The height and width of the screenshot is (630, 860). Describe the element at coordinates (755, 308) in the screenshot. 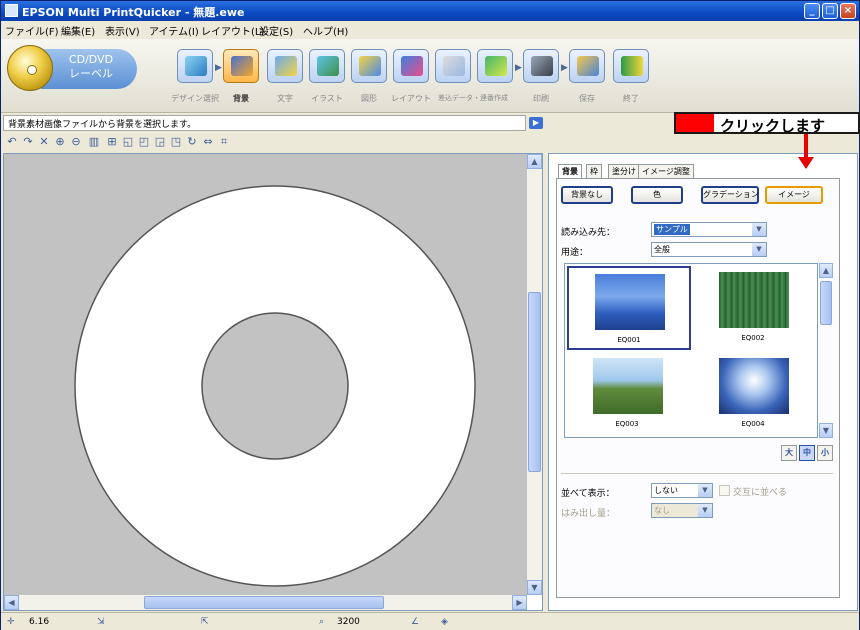

I see `thumbnail-item: EQ002` at that location.